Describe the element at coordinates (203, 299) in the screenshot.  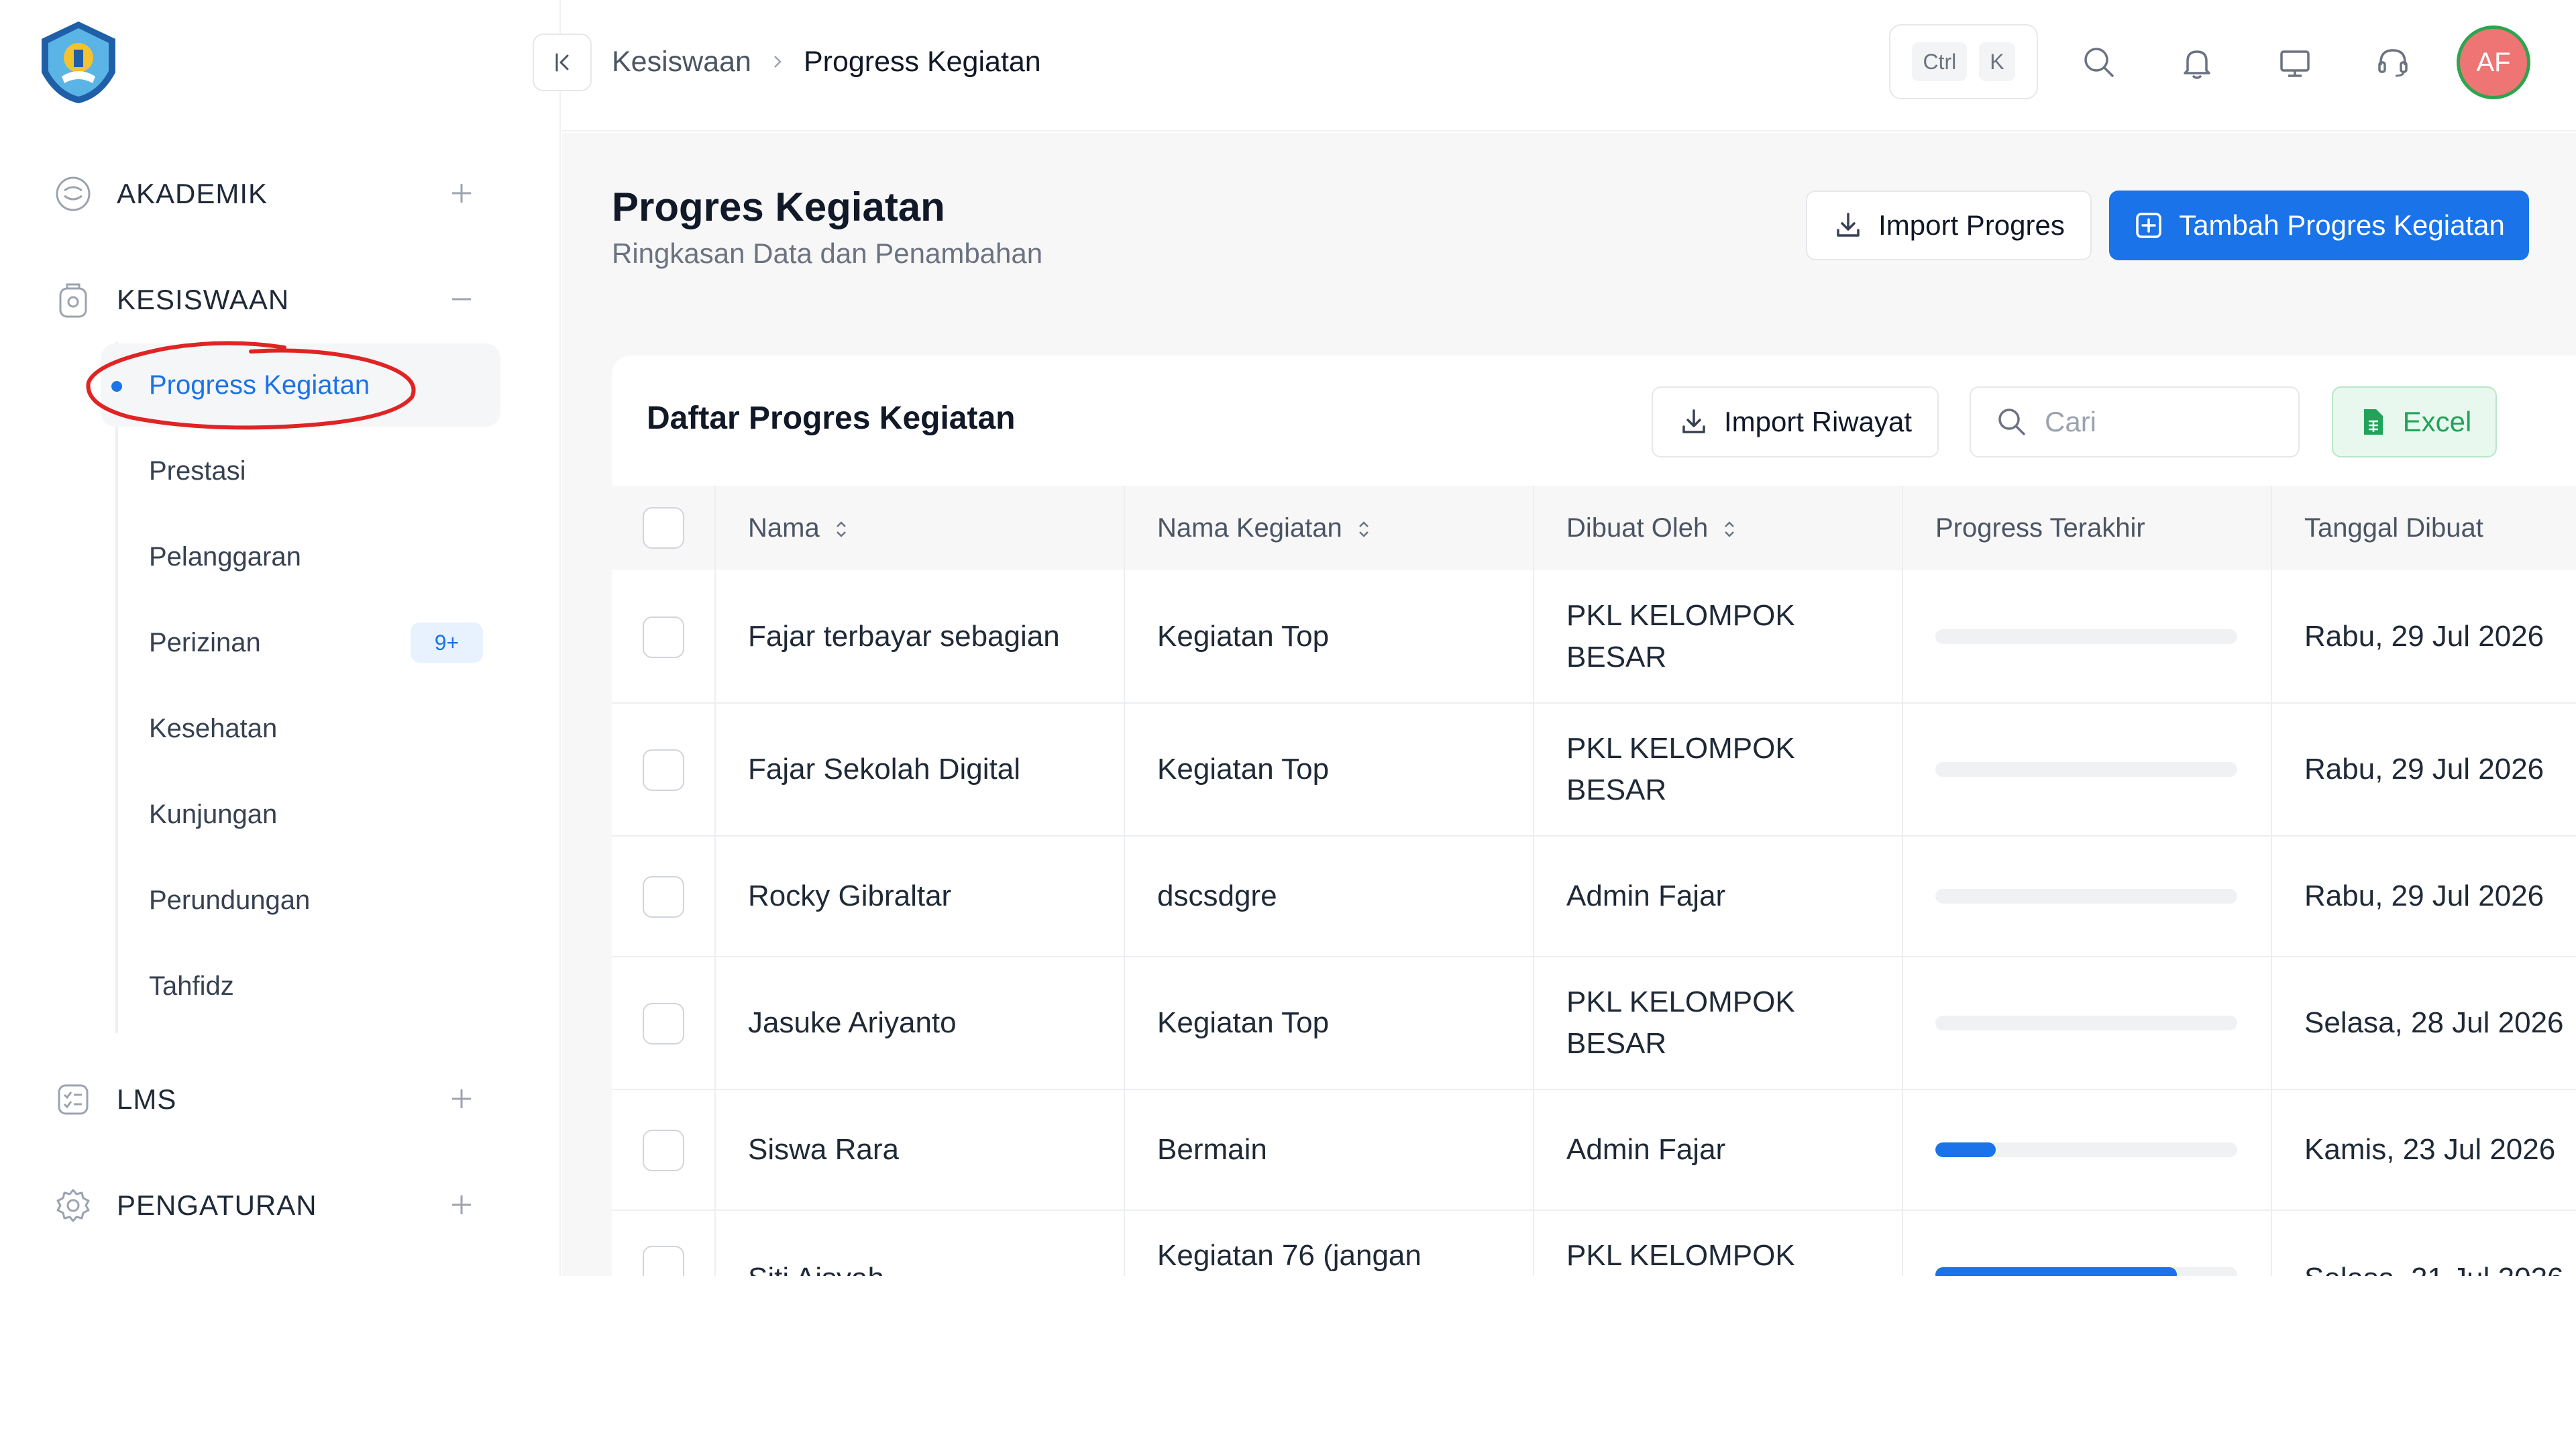
I see `nav-group-label: KESISWAAN` at that location.